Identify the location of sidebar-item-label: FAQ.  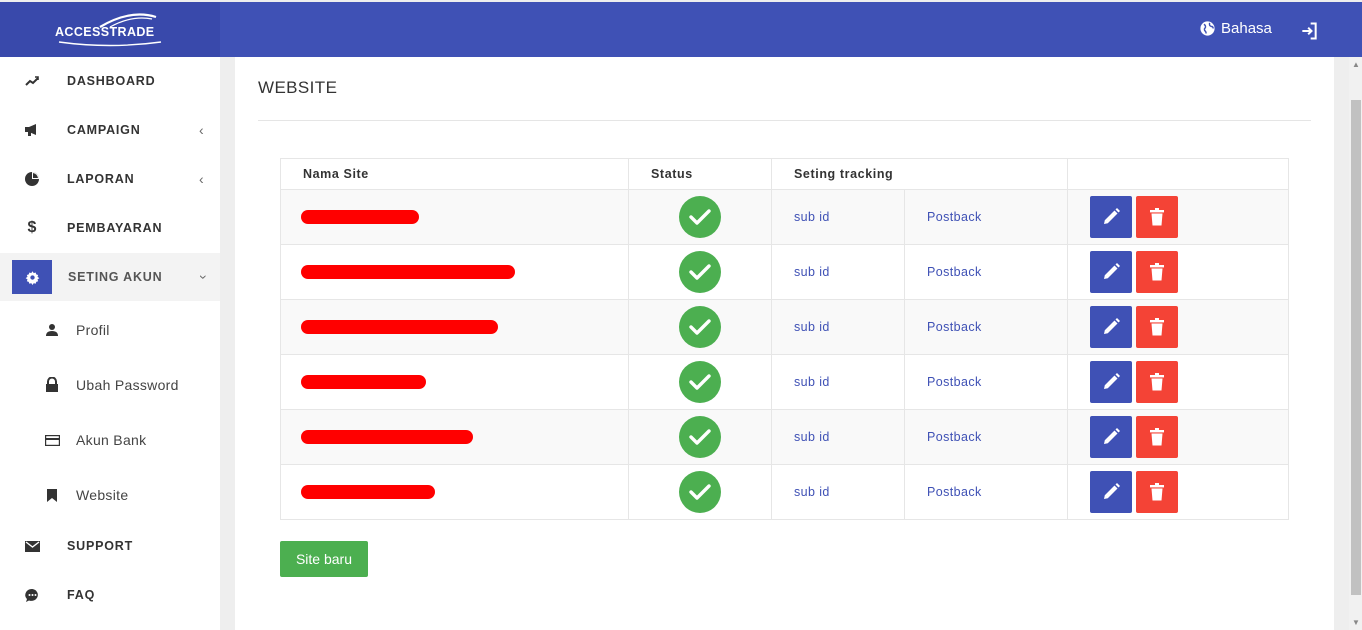
(81, 595).